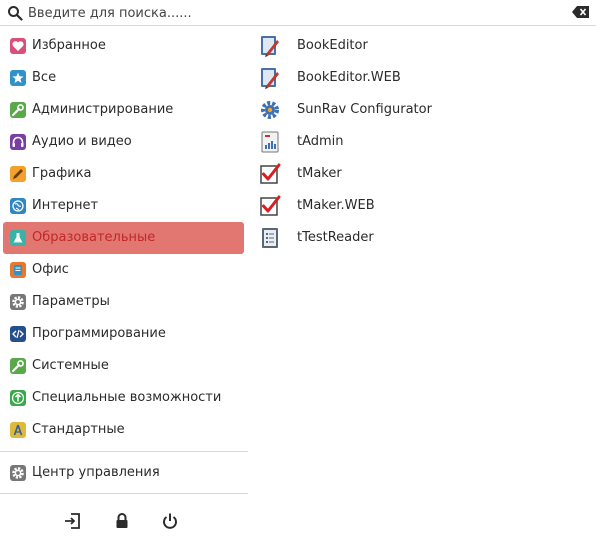 The height and width of the screenshot is (546, 596). What do you see at coordinates (50, 269) in the screenshot?
I see `category-label: Офис` at bounding box center [50, 269].